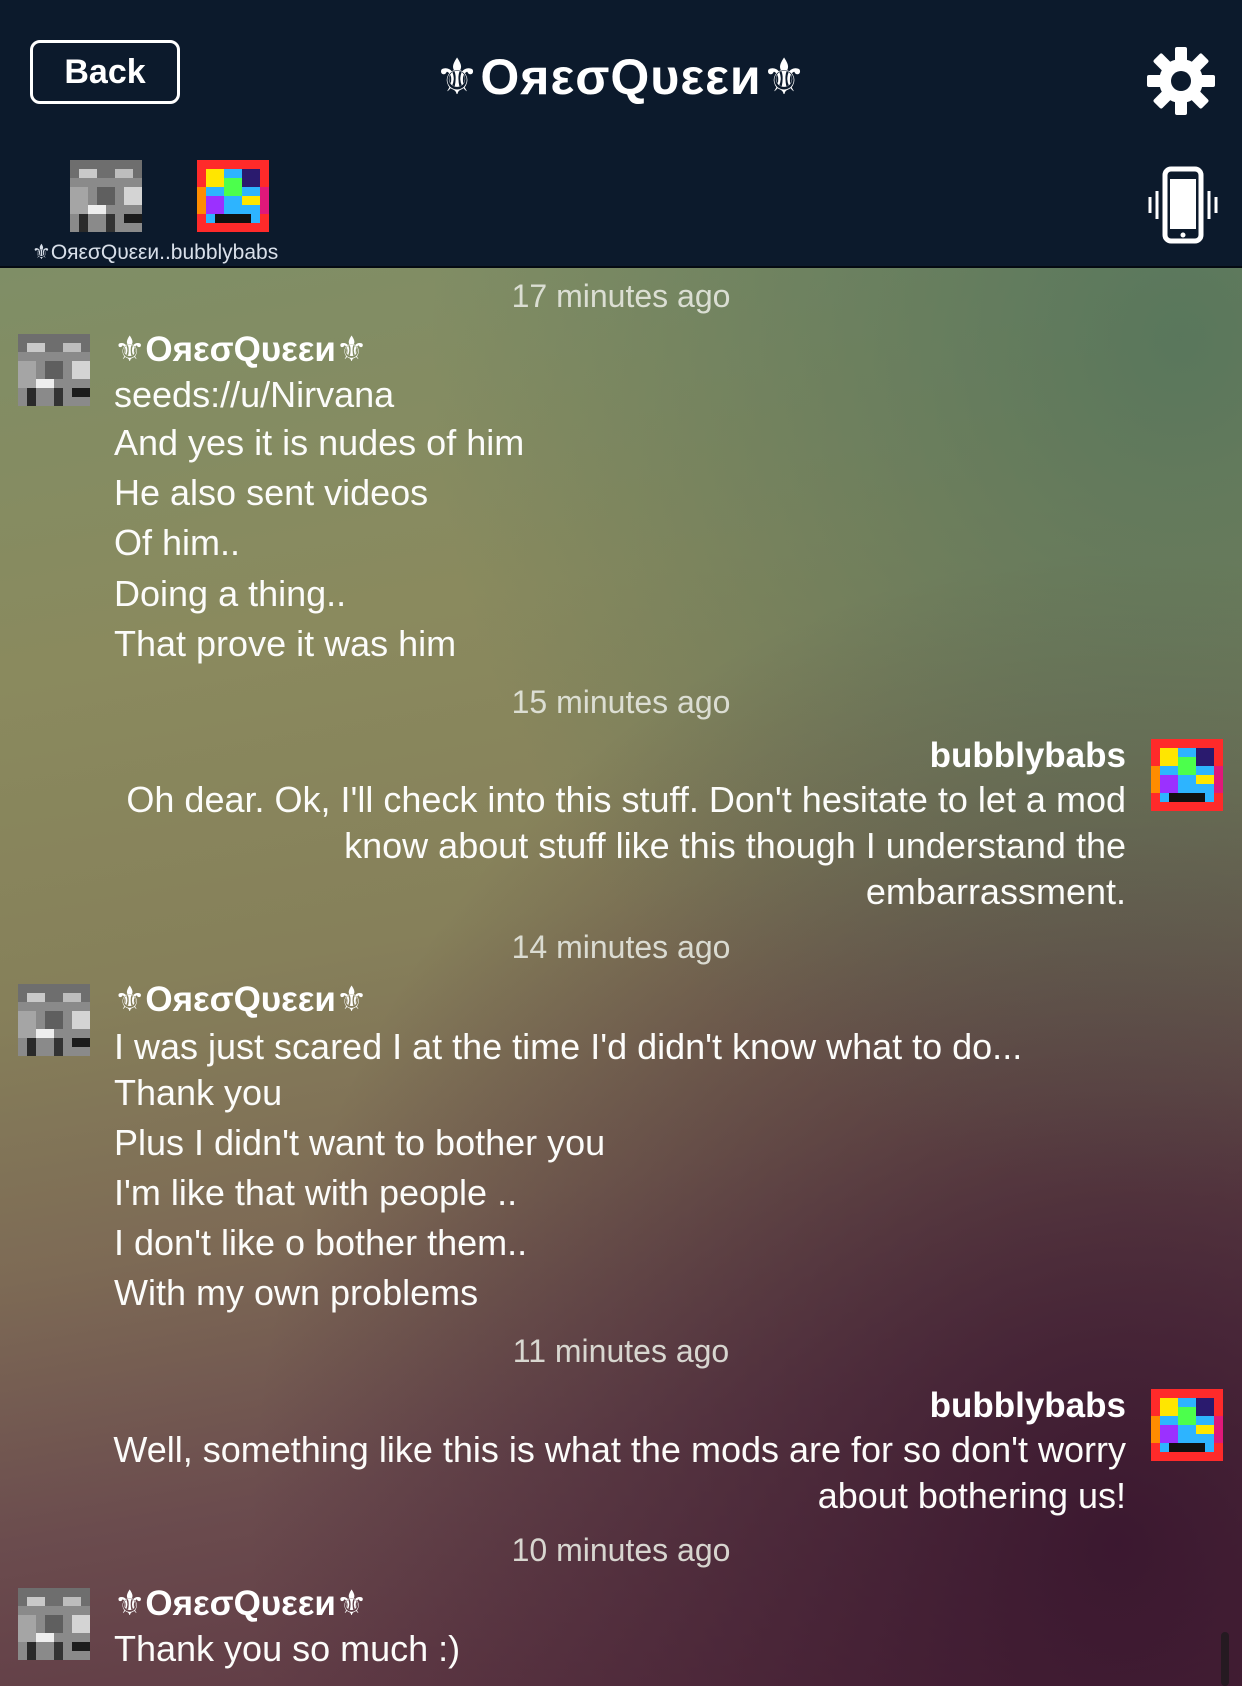 This screenshot has height=1686, width=1242. I want to click on message-line: I'm like that with people .., so click(316, 1192).